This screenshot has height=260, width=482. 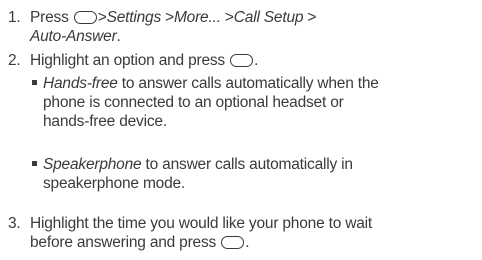 I want to click on menu-path-settings: Settings, so click(x=134, y=17).